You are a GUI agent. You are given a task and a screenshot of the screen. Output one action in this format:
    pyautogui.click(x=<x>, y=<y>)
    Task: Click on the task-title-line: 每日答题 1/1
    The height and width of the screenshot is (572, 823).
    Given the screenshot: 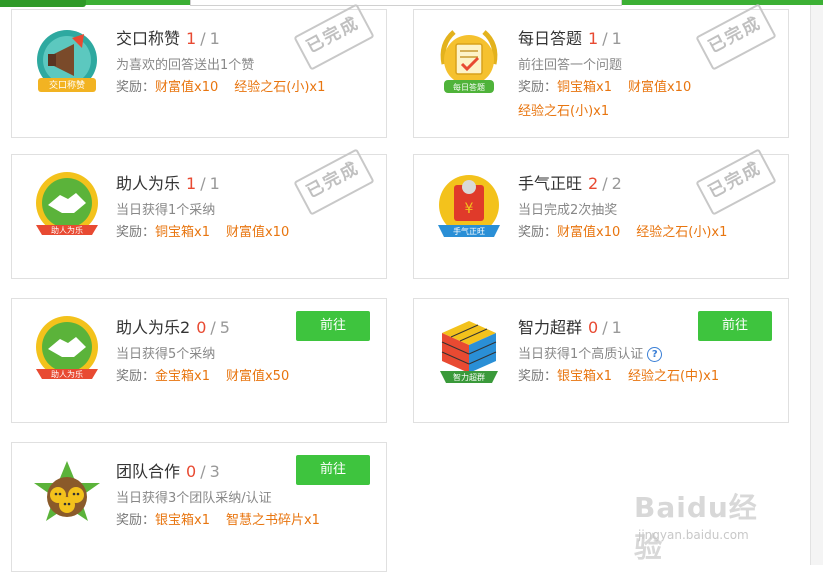 What is the action you would take?
    pyautogui.click(x=570, y=37)
    